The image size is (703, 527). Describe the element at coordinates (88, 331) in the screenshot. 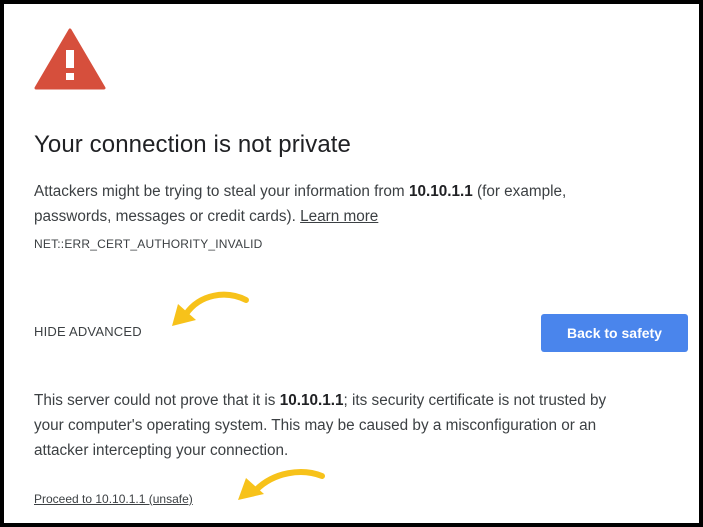

I see `hide-advanced-button: HIDE ADVANCED` at that location.